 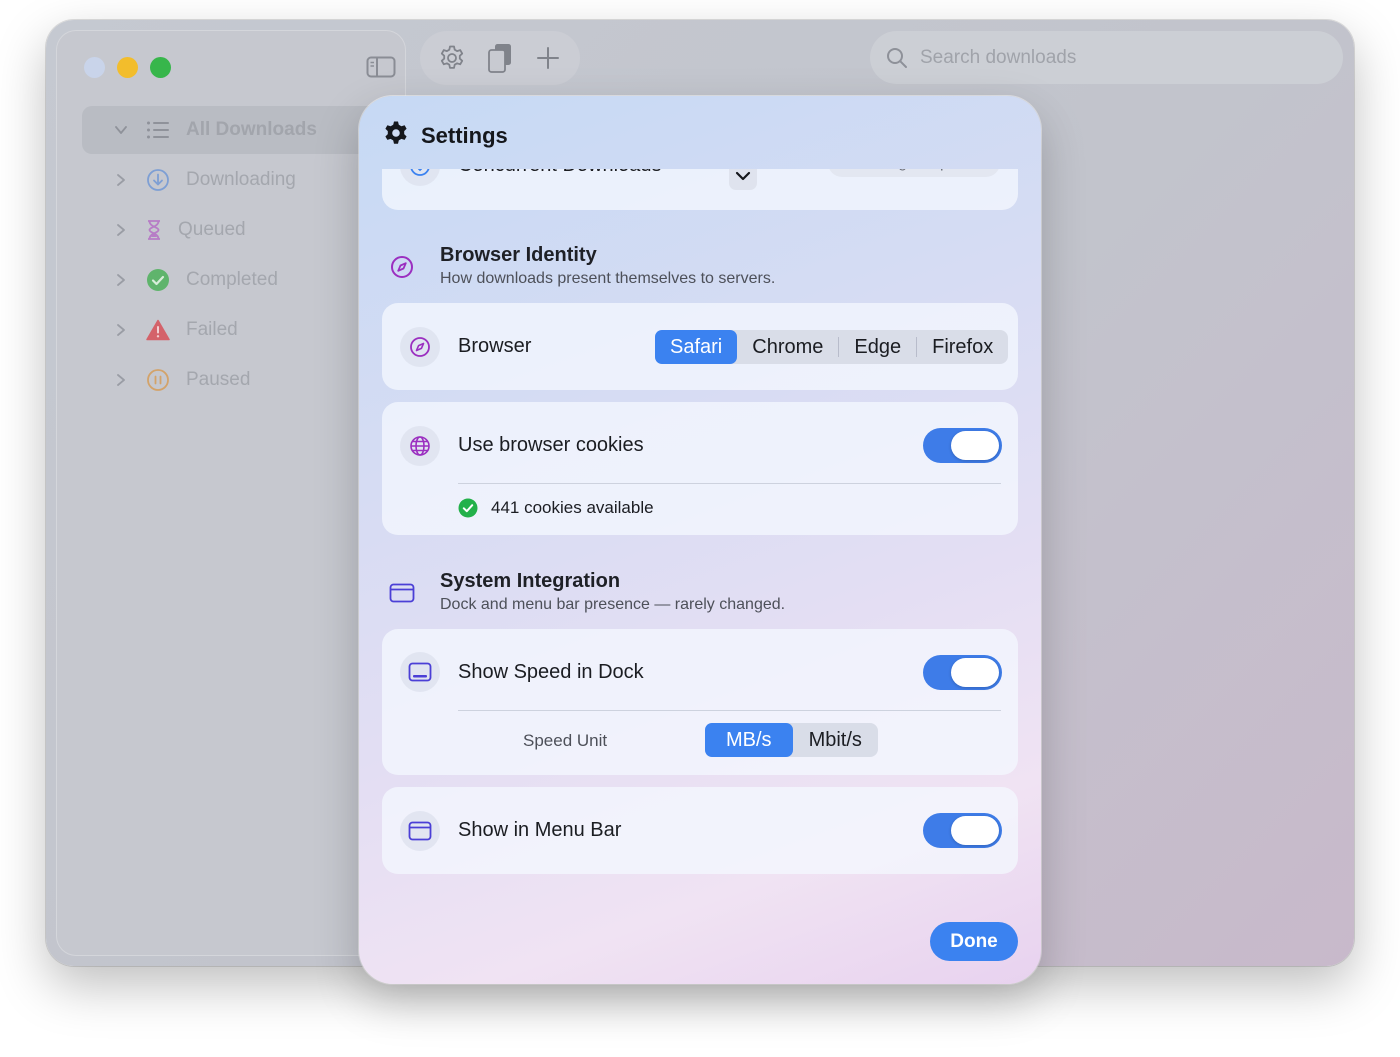 What do you see at coordinates (212, 229) in the screenshot?
I see `sidebar-item-label: Queued` at bounding box center [212, 229].